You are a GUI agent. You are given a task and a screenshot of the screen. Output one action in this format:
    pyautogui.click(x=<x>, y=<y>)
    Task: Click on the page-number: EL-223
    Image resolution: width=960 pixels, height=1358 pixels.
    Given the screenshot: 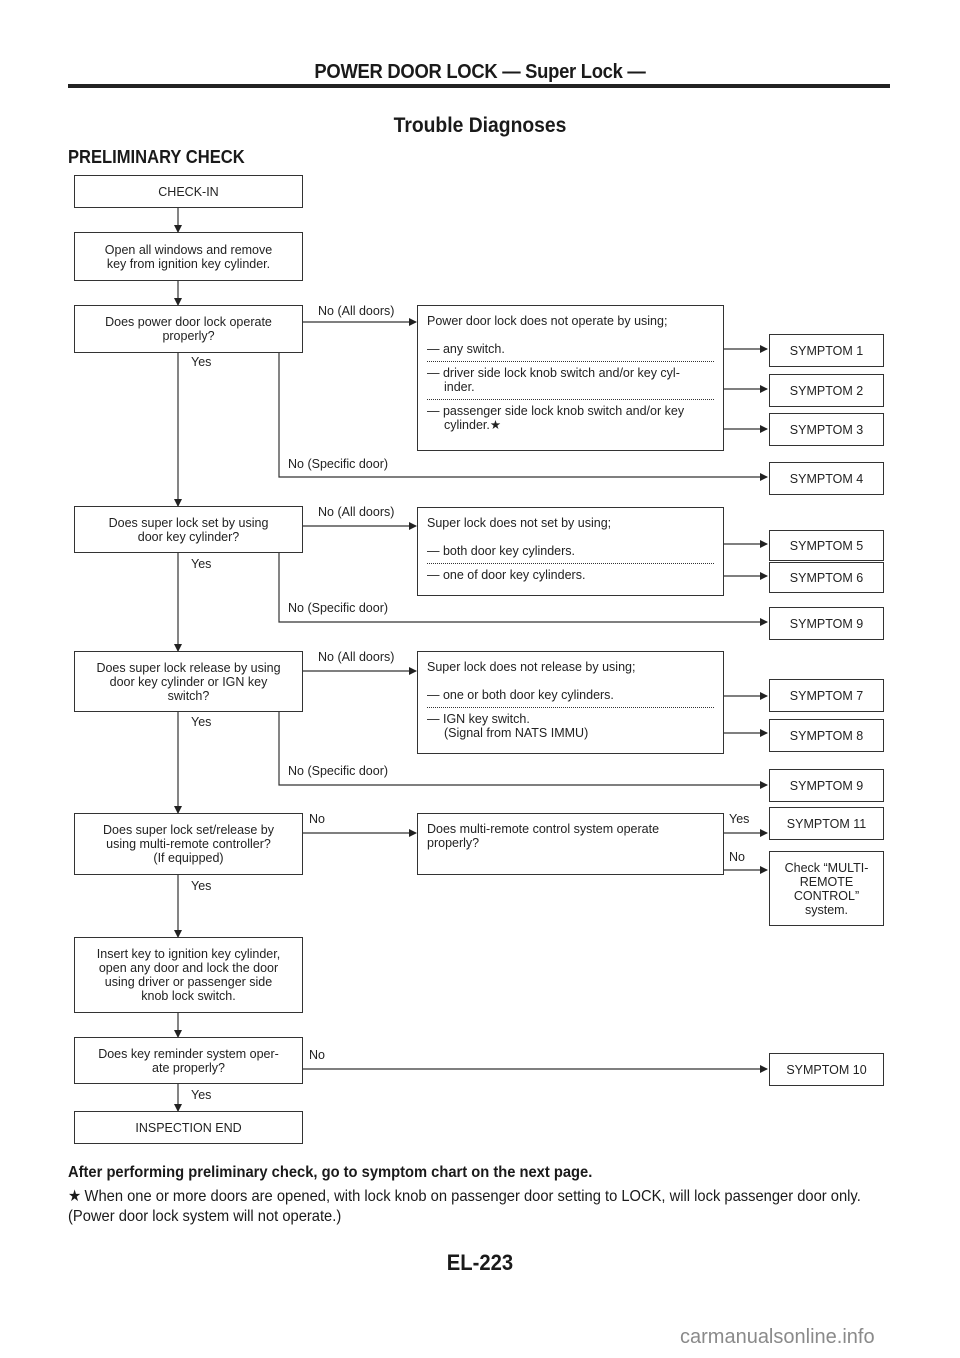 What is the action you would take?
    pyautogui.click(x=480, y=1262)
    